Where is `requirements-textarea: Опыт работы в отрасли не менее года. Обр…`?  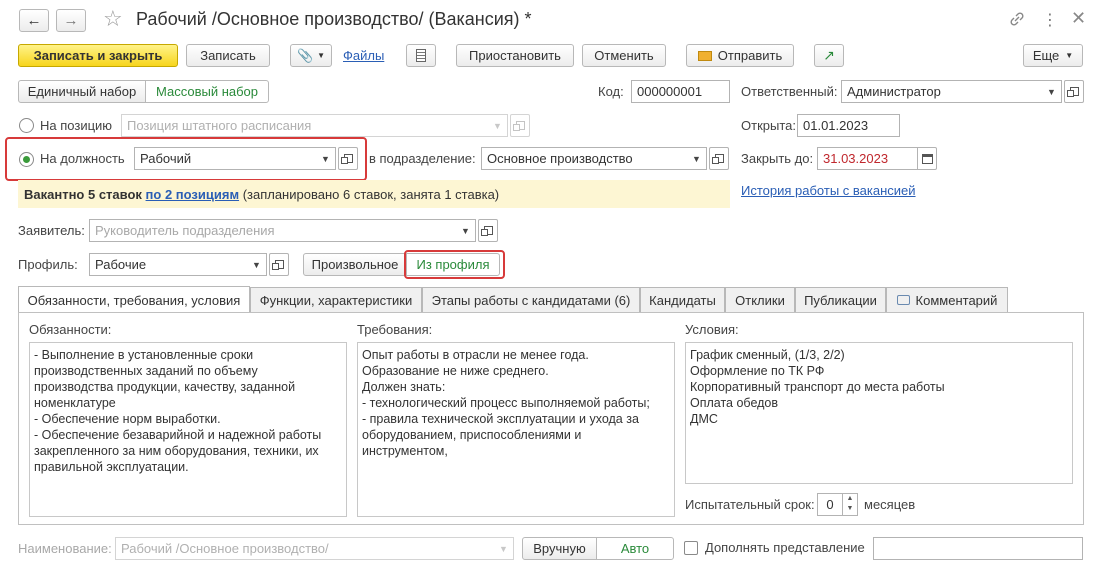 requirements-textarea: Опыт работы в отрасли не менее года. Обр… is located at coordinates (516, 429).